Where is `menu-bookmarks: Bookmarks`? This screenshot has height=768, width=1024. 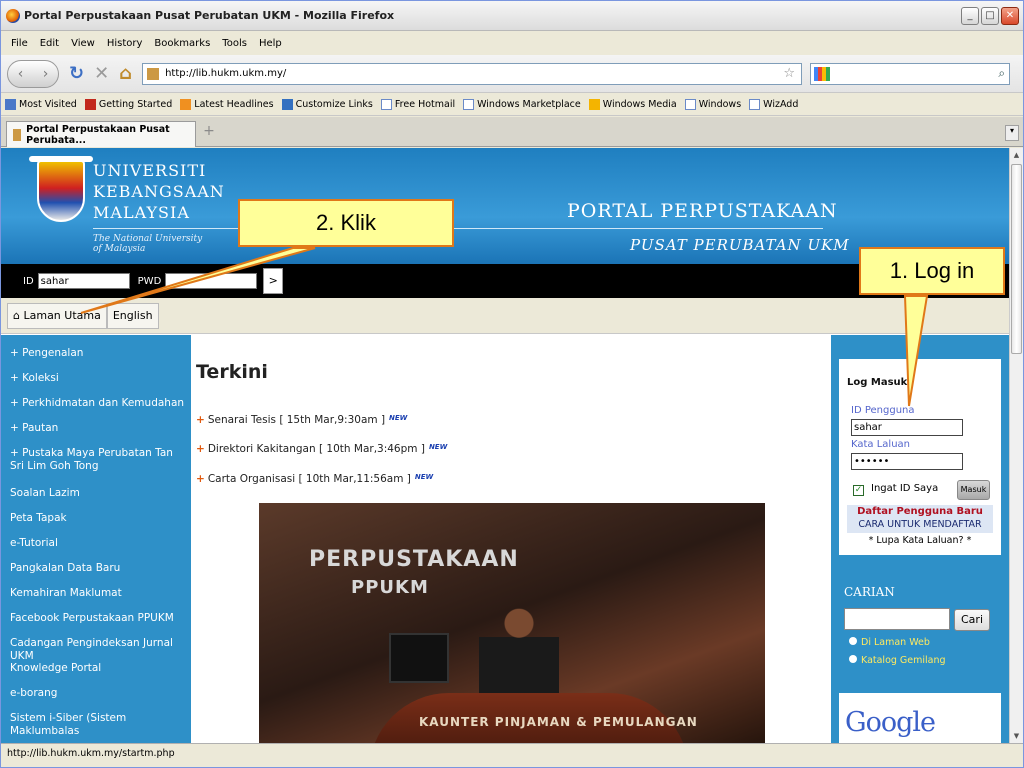
menu-bookmarks: Bookmarks is located at coordinates (182, 43).